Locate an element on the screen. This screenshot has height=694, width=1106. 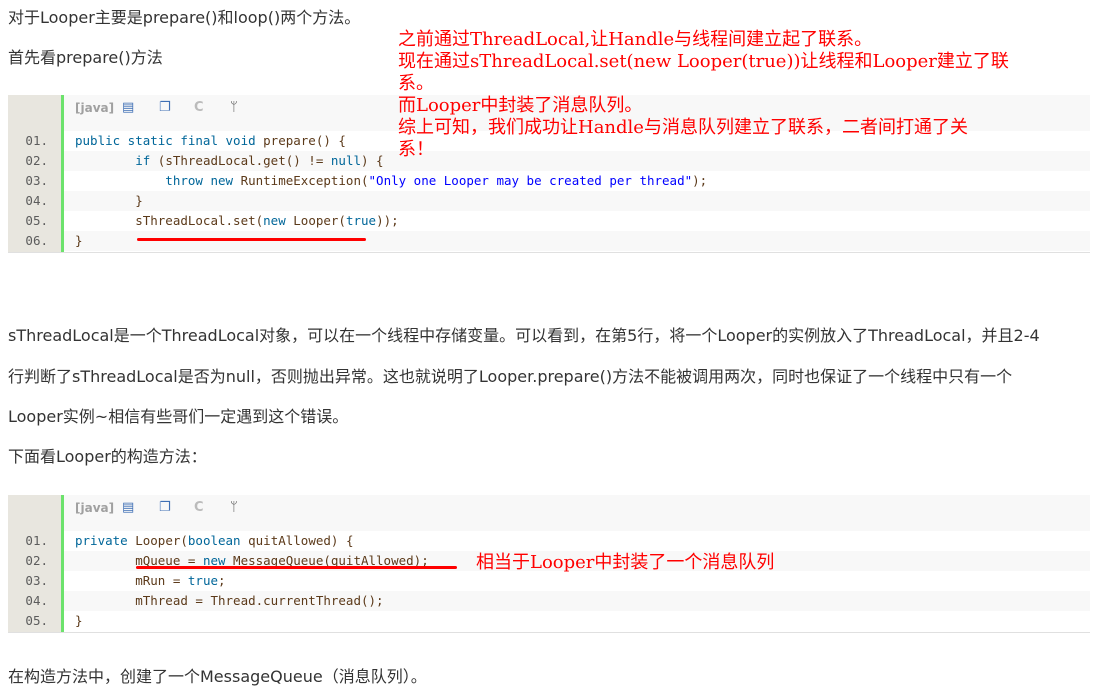
annotation-line: 系！ is located at coordinates (416, 149).